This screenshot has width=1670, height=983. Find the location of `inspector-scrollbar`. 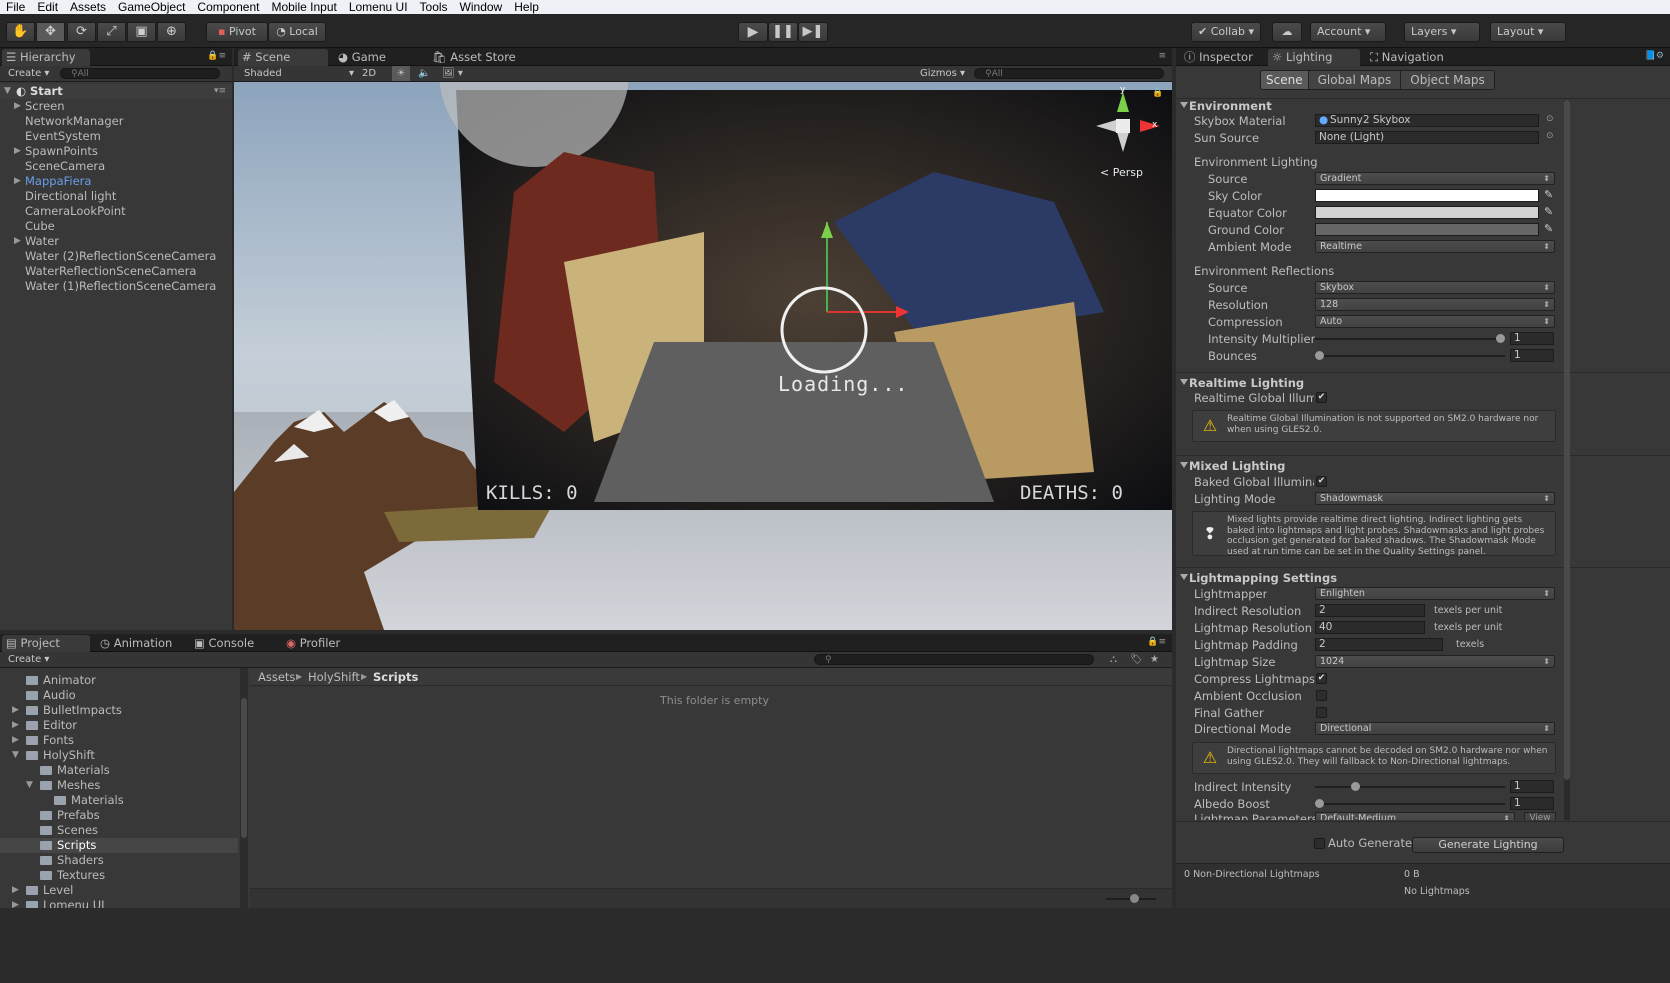

inspector-scrollbar is located at coordinates (1567, 460).